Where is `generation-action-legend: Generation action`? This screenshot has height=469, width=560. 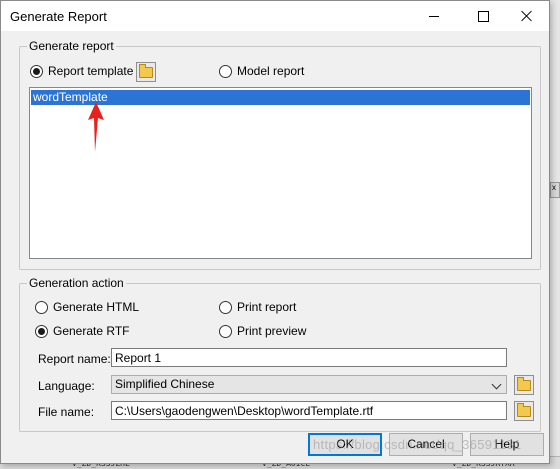
generation-action-legend: Generation action is located at coordinates (76, 283).